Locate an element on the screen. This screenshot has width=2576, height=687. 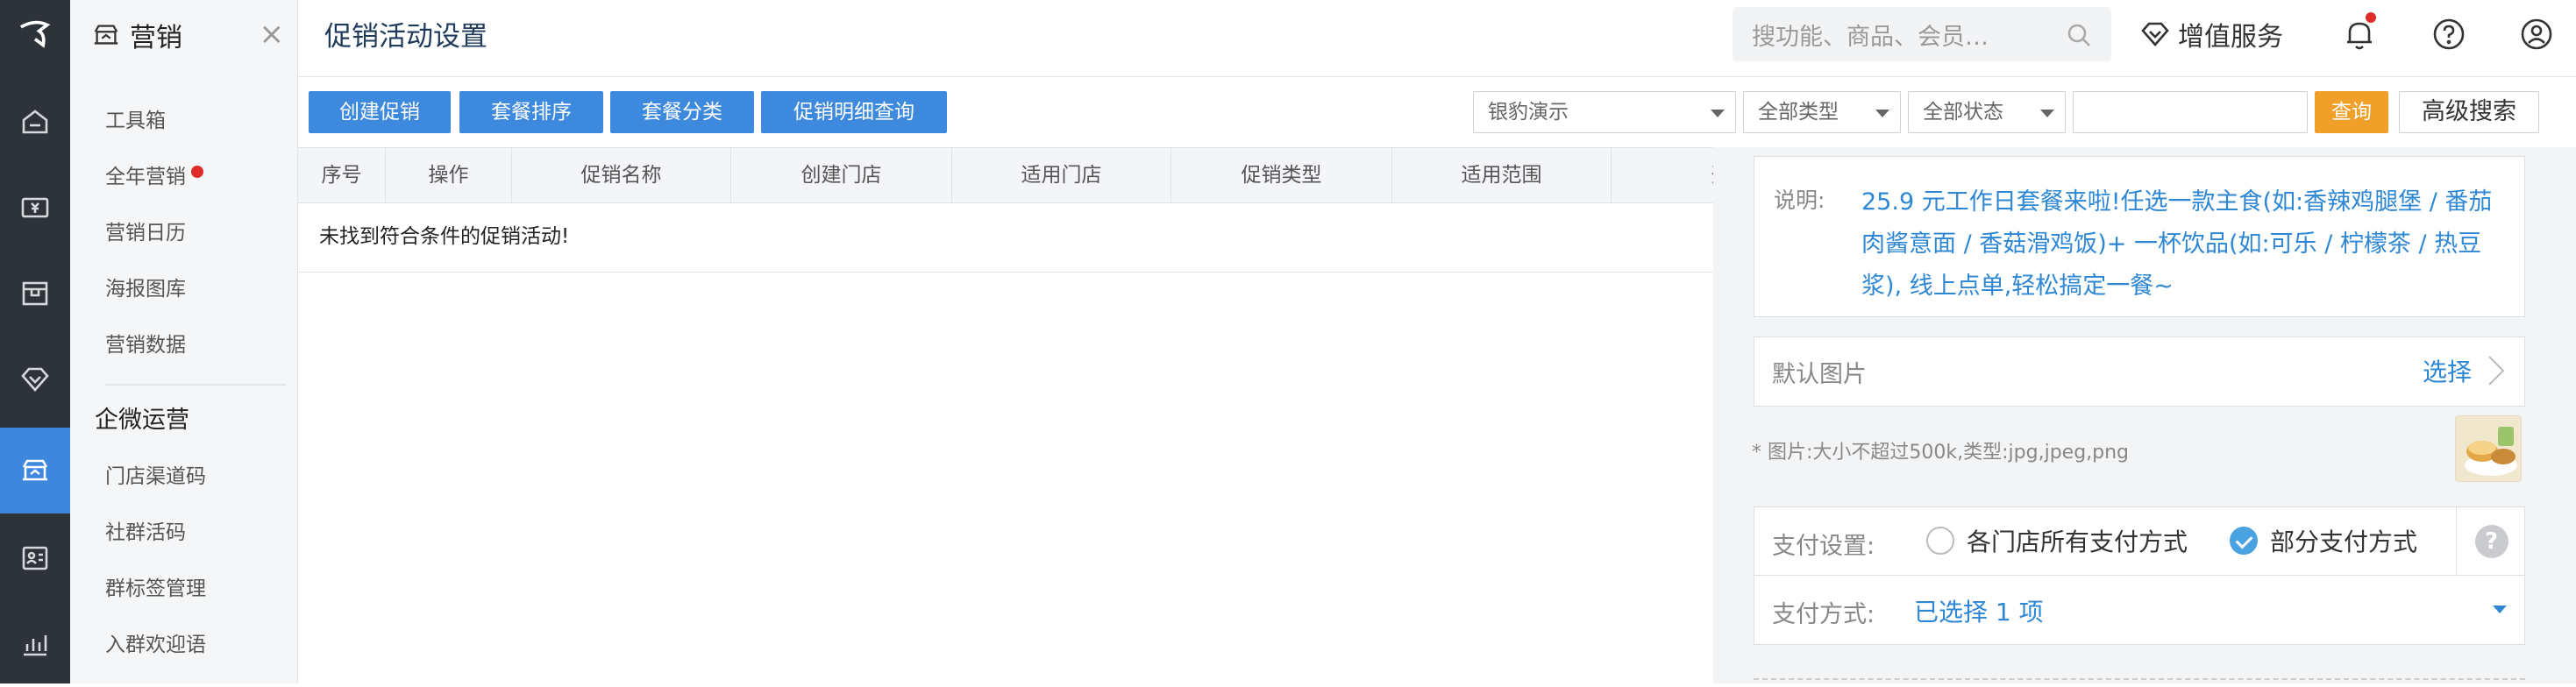
question-icon: ? is located at coordinates (2491, 541).